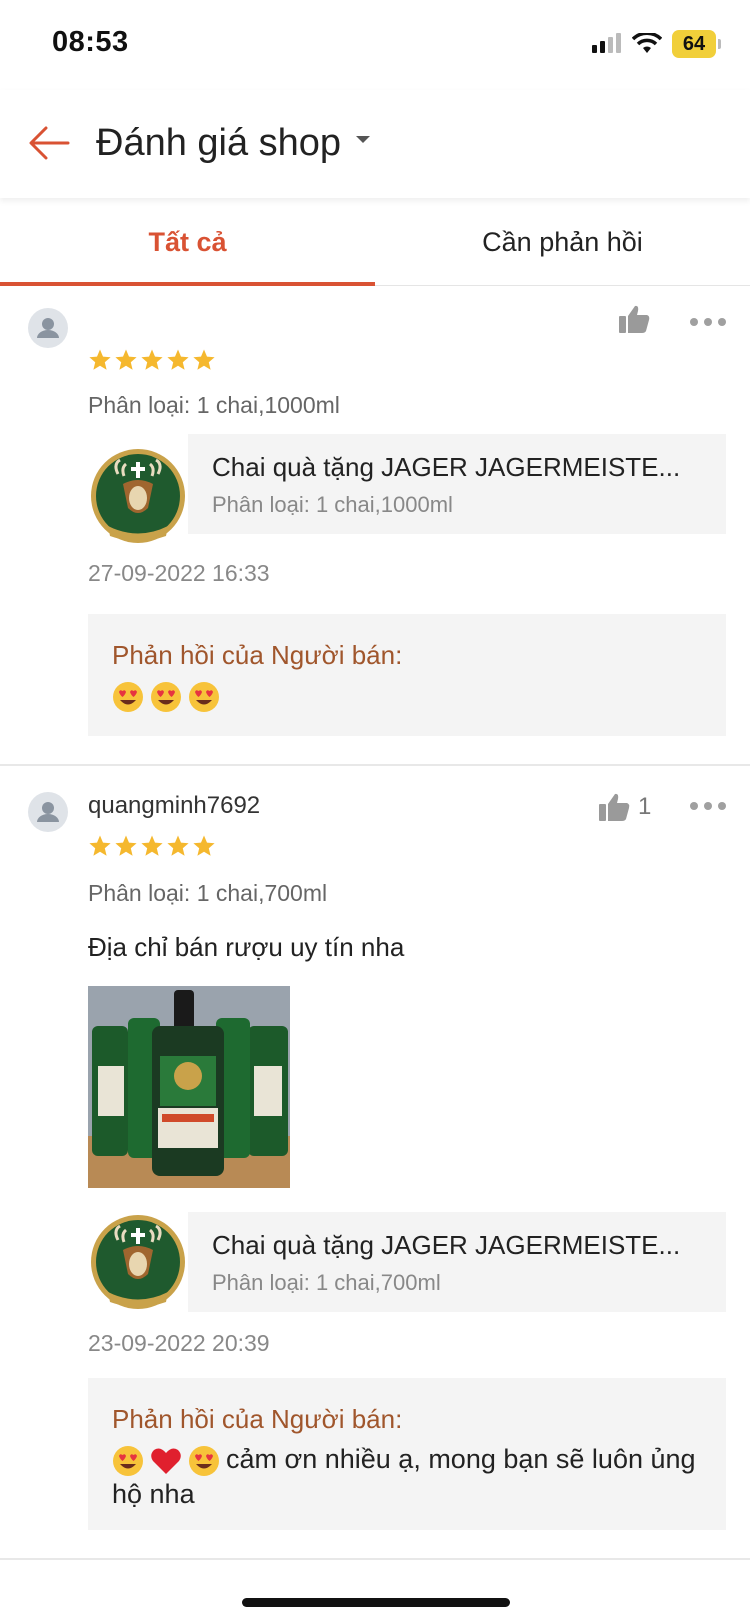 The height and width of the screenshot is (1624, 750). I want to click on review-timestamp: 27-09-2022 16:33, so click(179, 573).